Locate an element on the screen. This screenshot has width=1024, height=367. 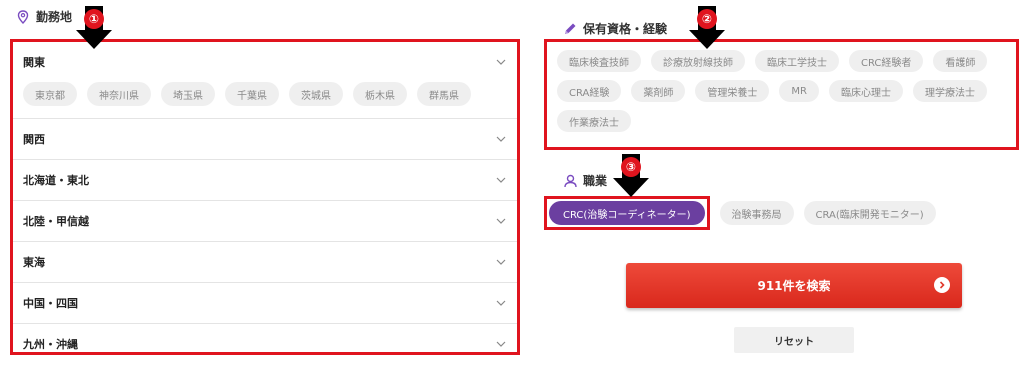
region-item: 北海道・東北 is located at coordinates (265, 180).